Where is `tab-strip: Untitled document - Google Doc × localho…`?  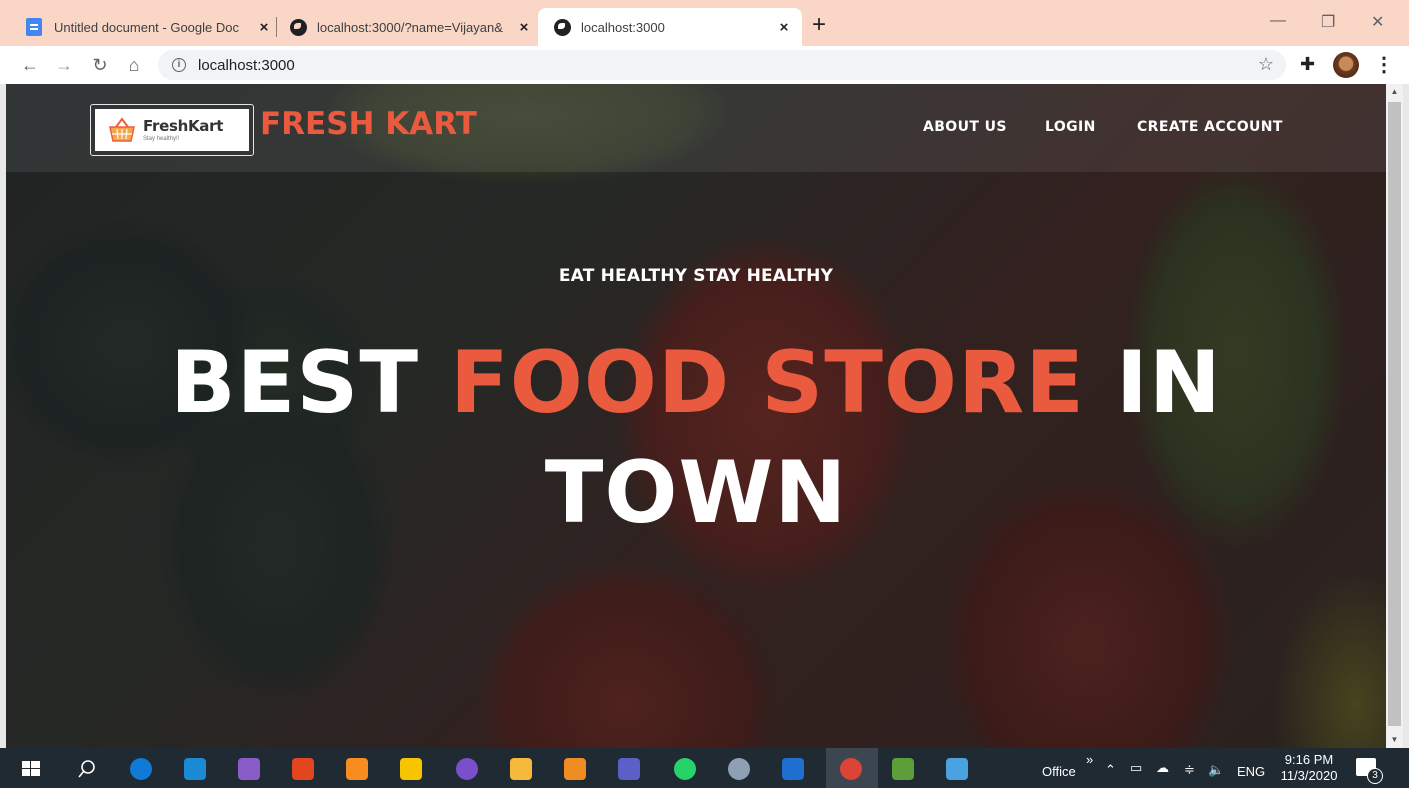
tab-strip: Untitled document - Google Doc × localho… is located at coordinates (704, 23).